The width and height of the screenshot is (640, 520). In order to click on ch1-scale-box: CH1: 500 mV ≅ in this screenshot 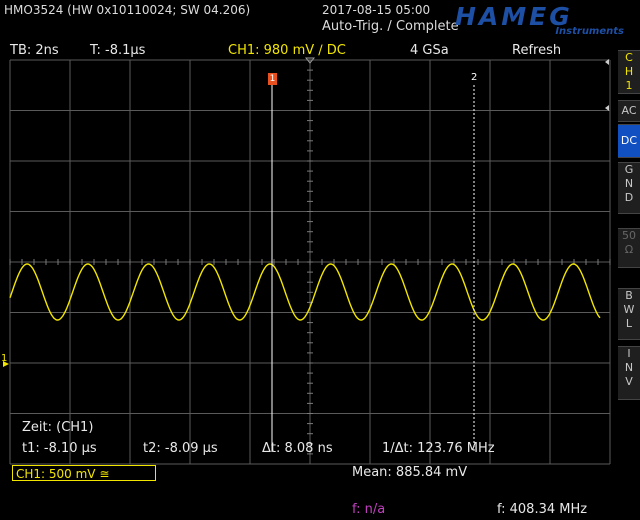, I will do `click(84, 473)`.